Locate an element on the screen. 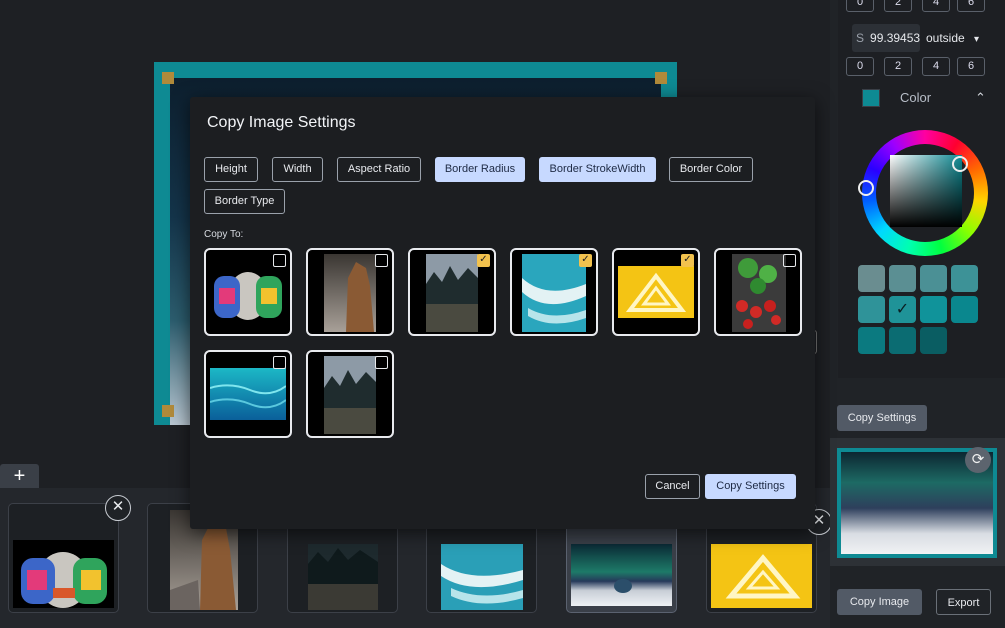 This screenshot has height=628, width=1005. tomatoes-basil-thumbnail is located at coordinates (759, 293).